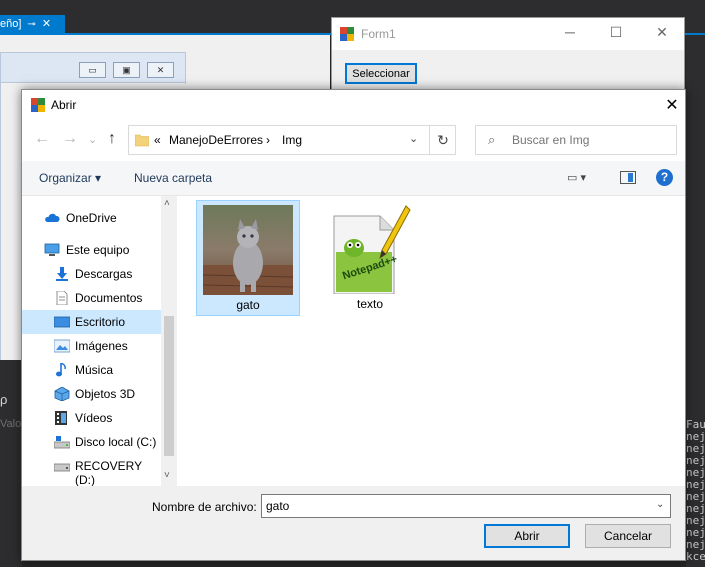 This screenshot has height=567, width=705. What do you see at coordinates (62, 322) in the screenshot?
I see `desktop-icon` at bounding box center [62, 322].